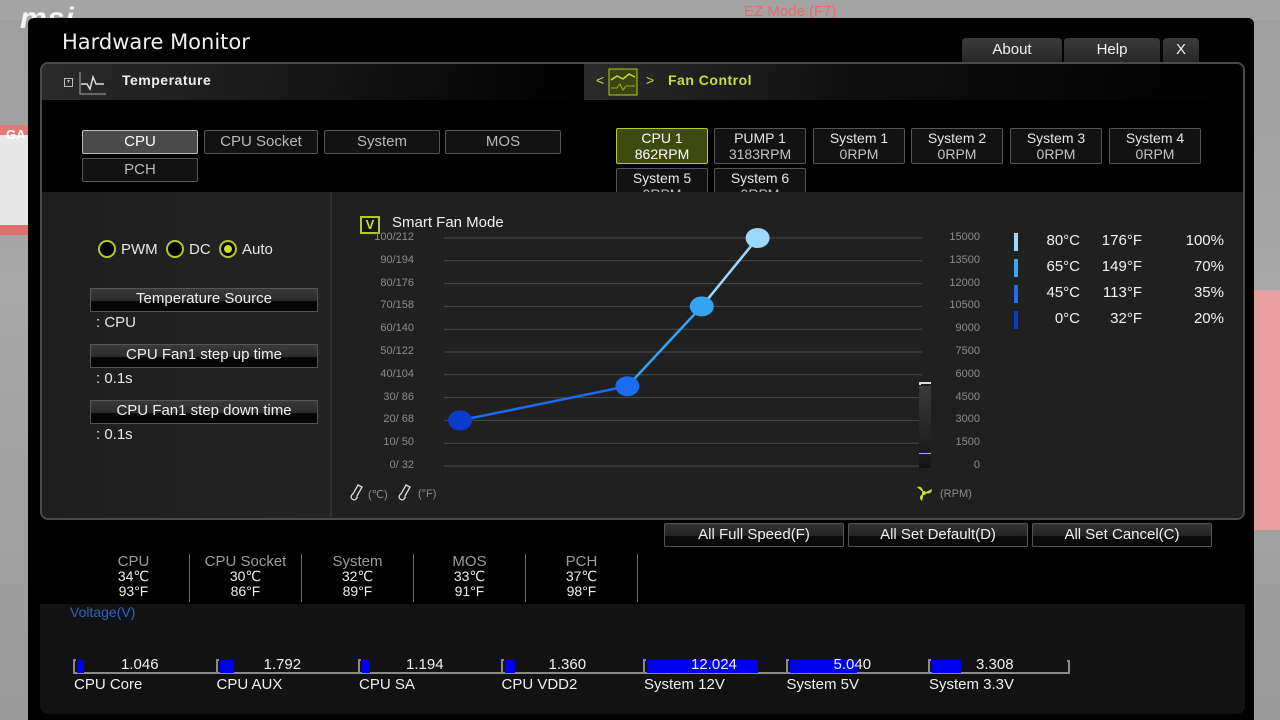  What do you see at coordinates (133, 561) in the screenshot?
I see `temp-name: CPU` at bounding box center [133, 561].